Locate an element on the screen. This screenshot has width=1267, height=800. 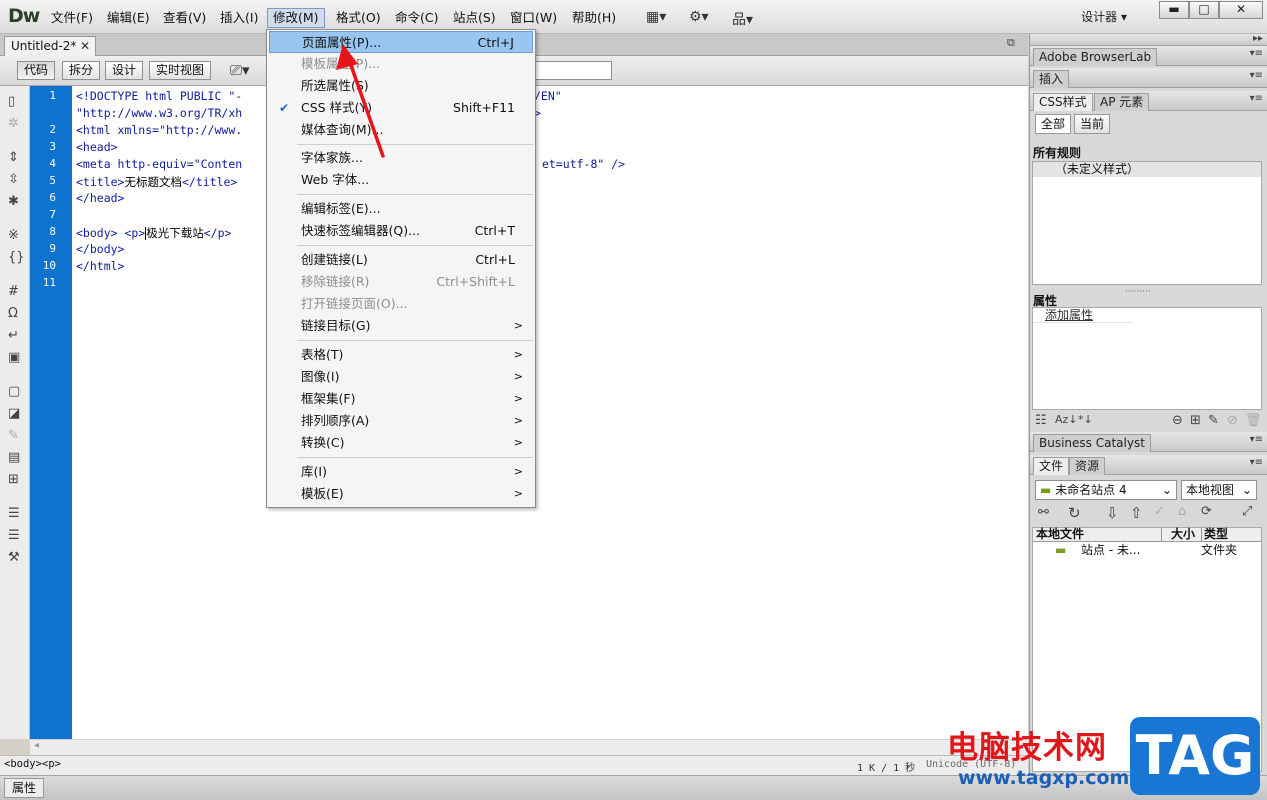
site-root-row: ▬ 站点 - 未... 文件夹 is located at coordinates (1147, 550).